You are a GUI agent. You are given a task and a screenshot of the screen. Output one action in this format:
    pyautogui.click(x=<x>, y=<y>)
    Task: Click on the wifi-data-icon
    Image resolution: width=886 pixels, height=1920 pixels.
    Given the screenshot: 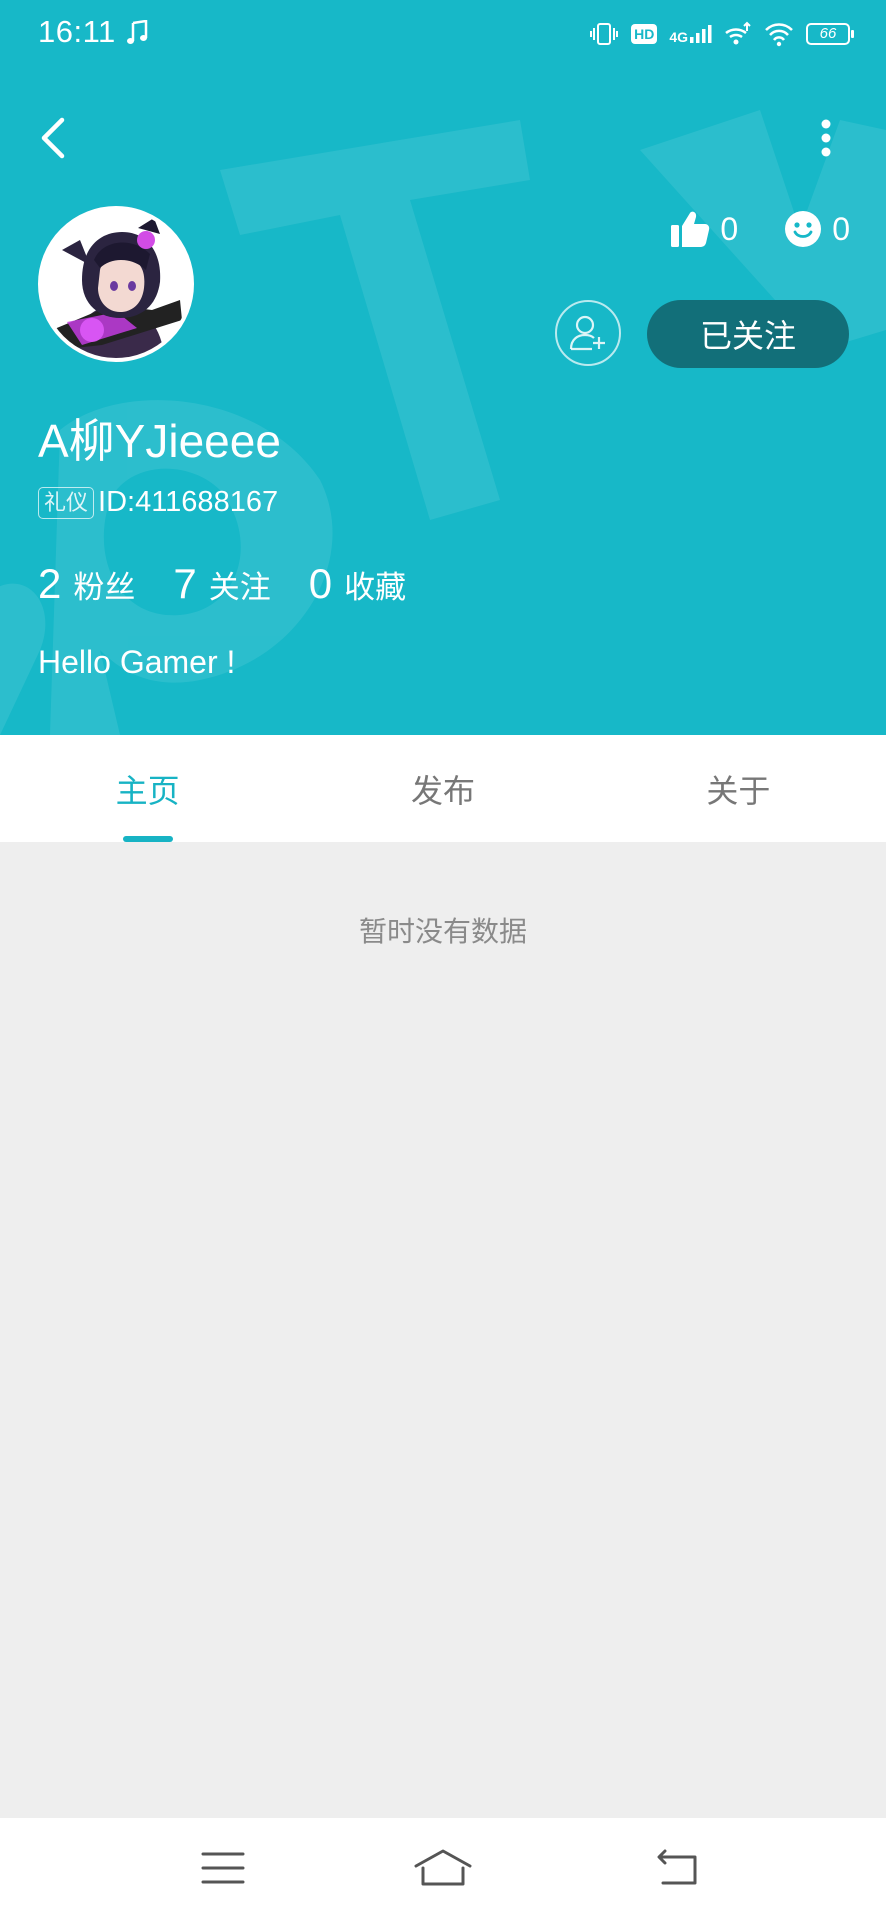 What is the action you would take?
    pyautogui.click(x=738, y=33)
    